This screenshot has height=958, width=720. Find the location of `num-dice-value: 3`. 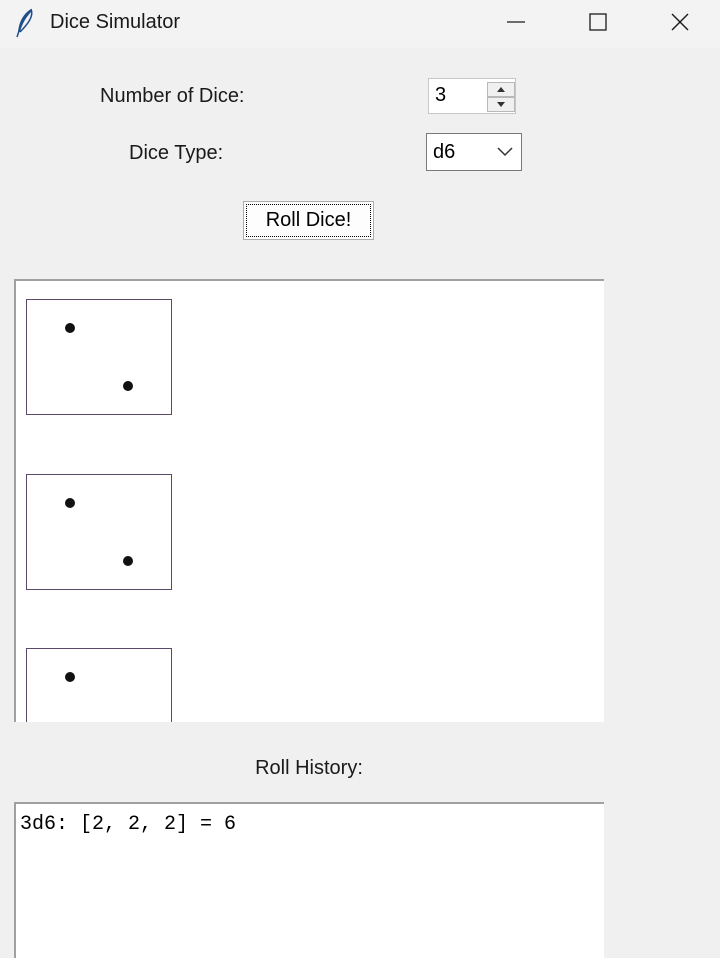

num-dice-value: 3 is located at coordinates (440, 95).